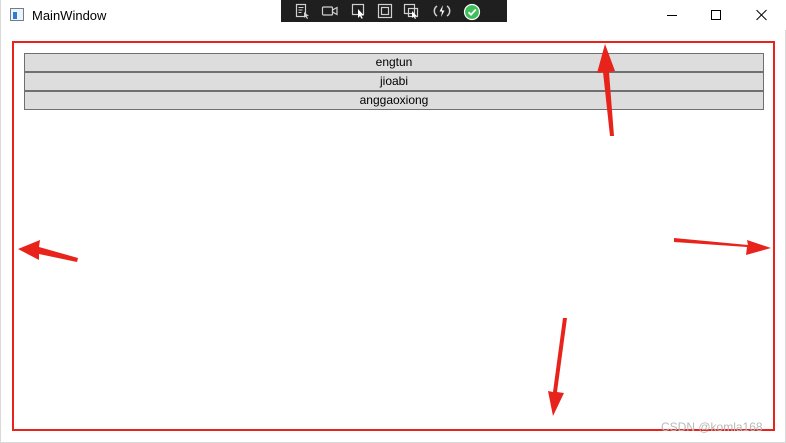  I want to click on select-element-camera-icon, so click(329, 11).